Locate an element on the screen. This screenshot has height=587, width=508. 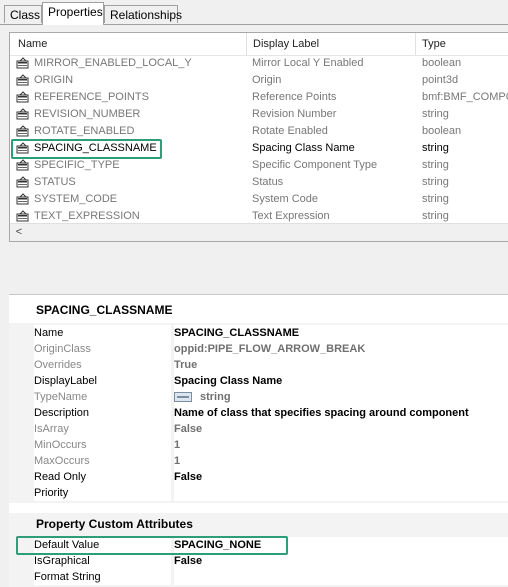
property-row: MaxOccurs 1 is located at coordinates (258, 461).